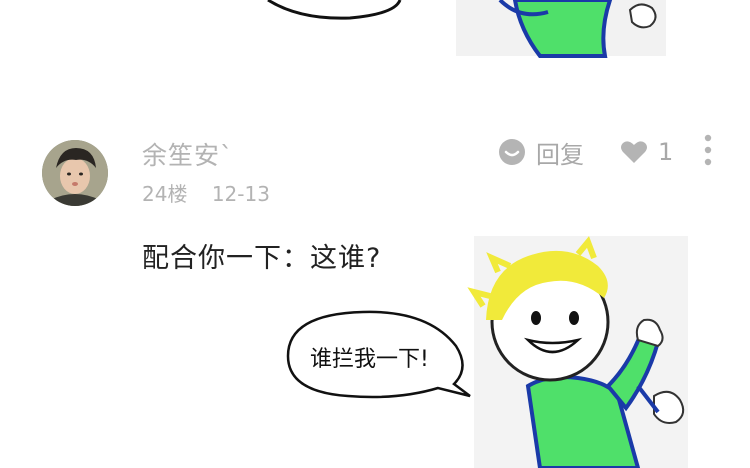  I want to click on avatar, so click(75, 173).